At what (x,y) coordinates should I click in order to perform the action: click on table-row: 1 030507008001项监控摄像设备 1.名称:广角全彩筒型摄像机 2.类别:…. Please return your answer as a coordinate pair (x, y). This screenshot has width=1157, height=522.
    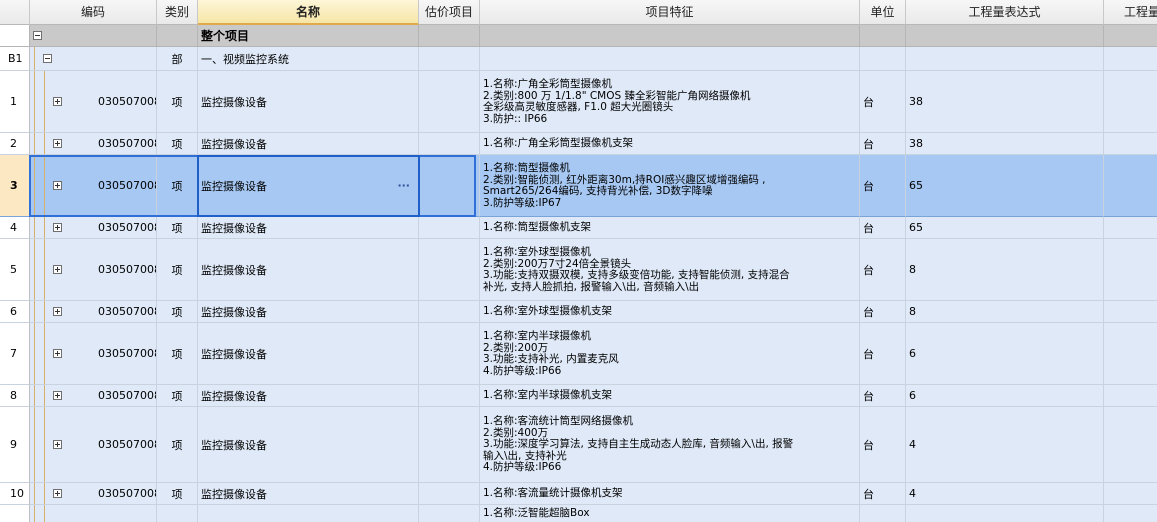
    Looking at the image, I should click on (578, 102).